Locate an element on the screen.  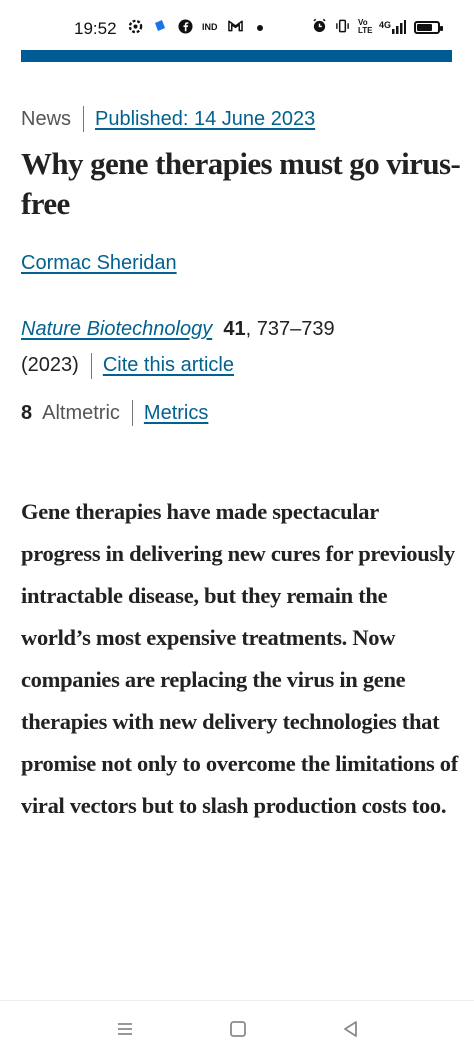
ind-icon: IND is located at coordinates (210, 27).